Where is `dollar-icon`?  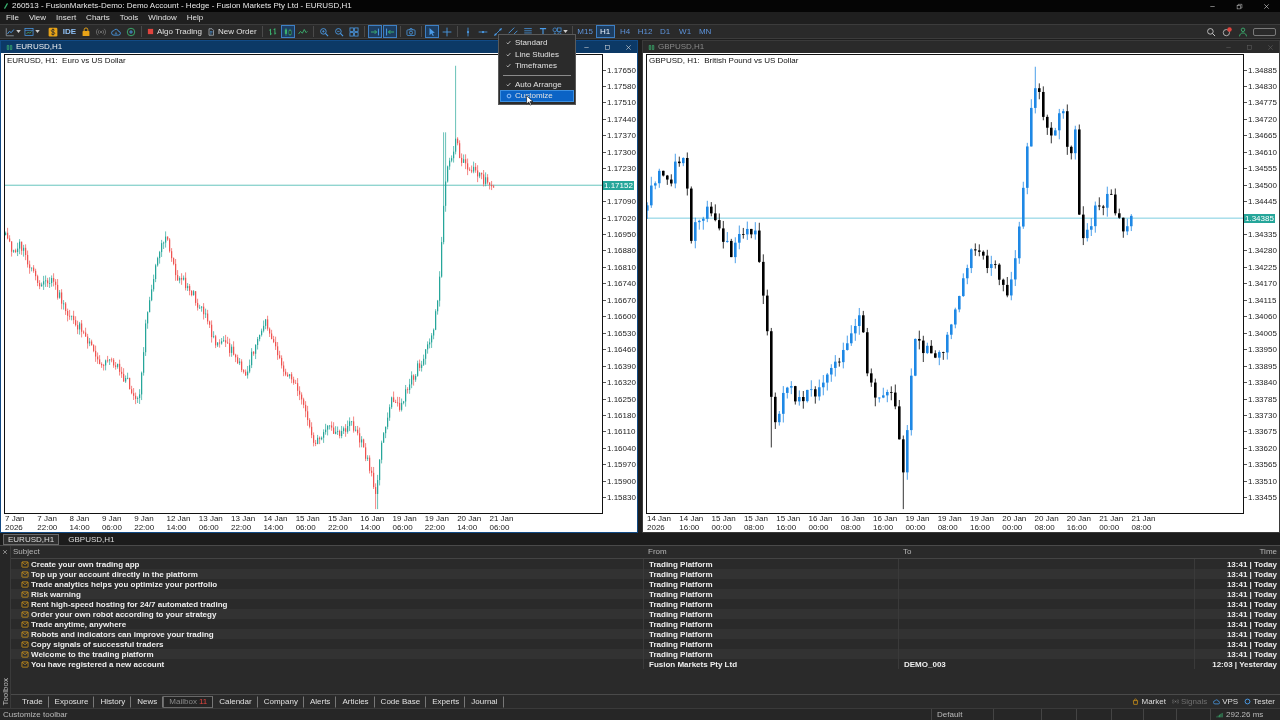 dollar-icon is located at coordinates (53, 31).